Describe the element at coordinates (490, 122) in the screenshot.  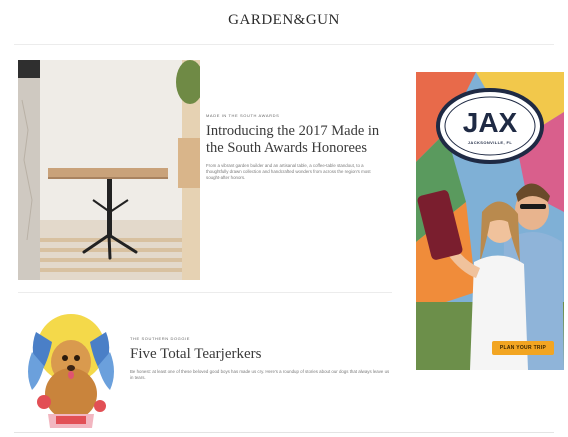
I see `ad-badge-label: JAX` at that location.